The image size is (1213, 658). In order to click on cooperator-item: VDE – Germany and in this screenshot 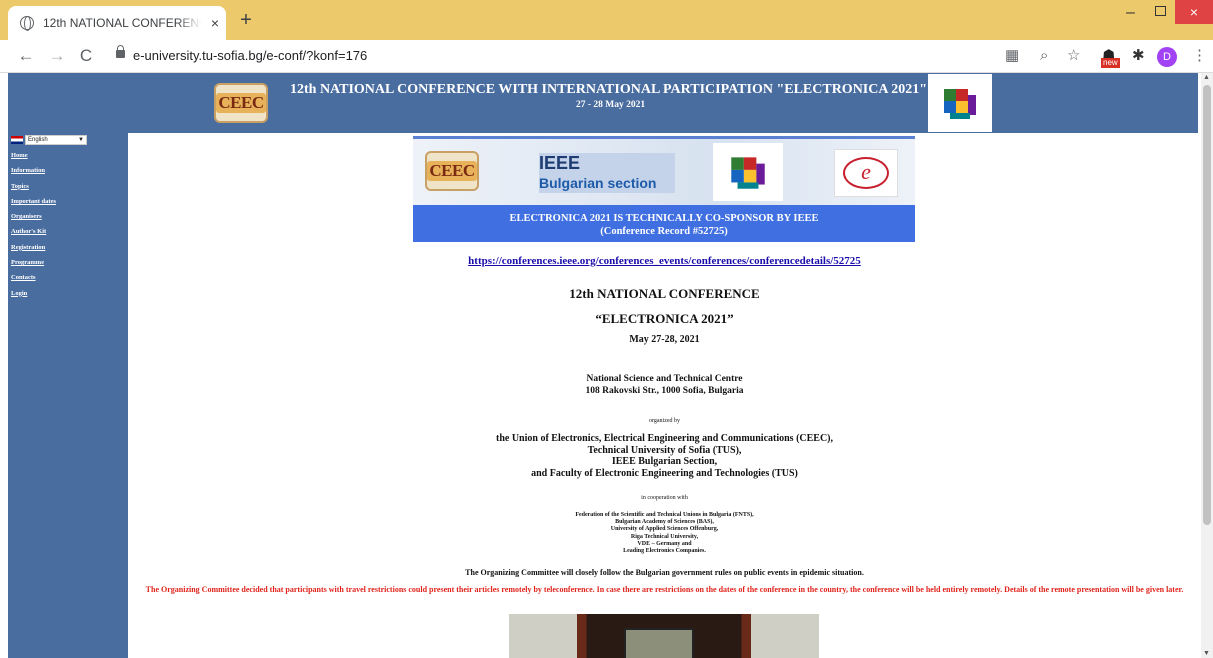, I will do `click(664, 543)`.